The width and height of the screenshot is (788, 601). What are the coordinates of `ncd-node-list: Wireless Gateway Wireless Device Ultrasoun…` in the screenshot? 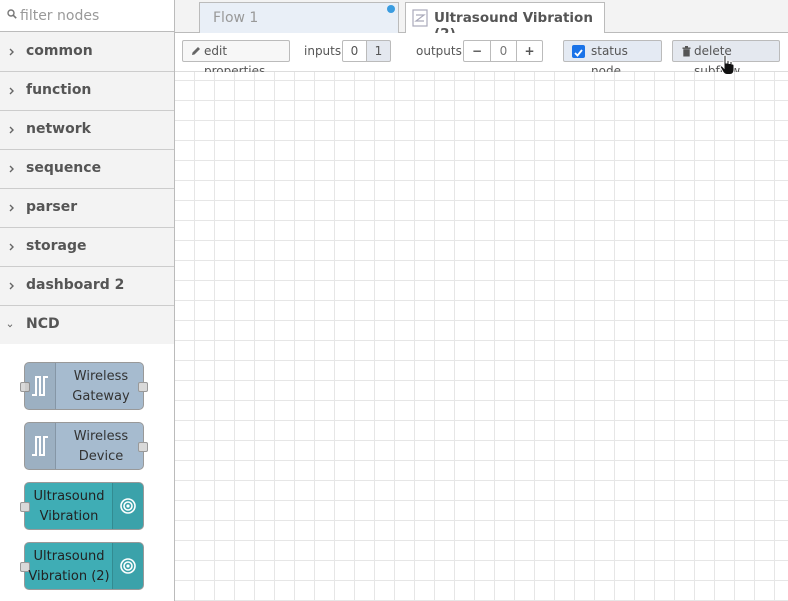 It's located at (87, 472).